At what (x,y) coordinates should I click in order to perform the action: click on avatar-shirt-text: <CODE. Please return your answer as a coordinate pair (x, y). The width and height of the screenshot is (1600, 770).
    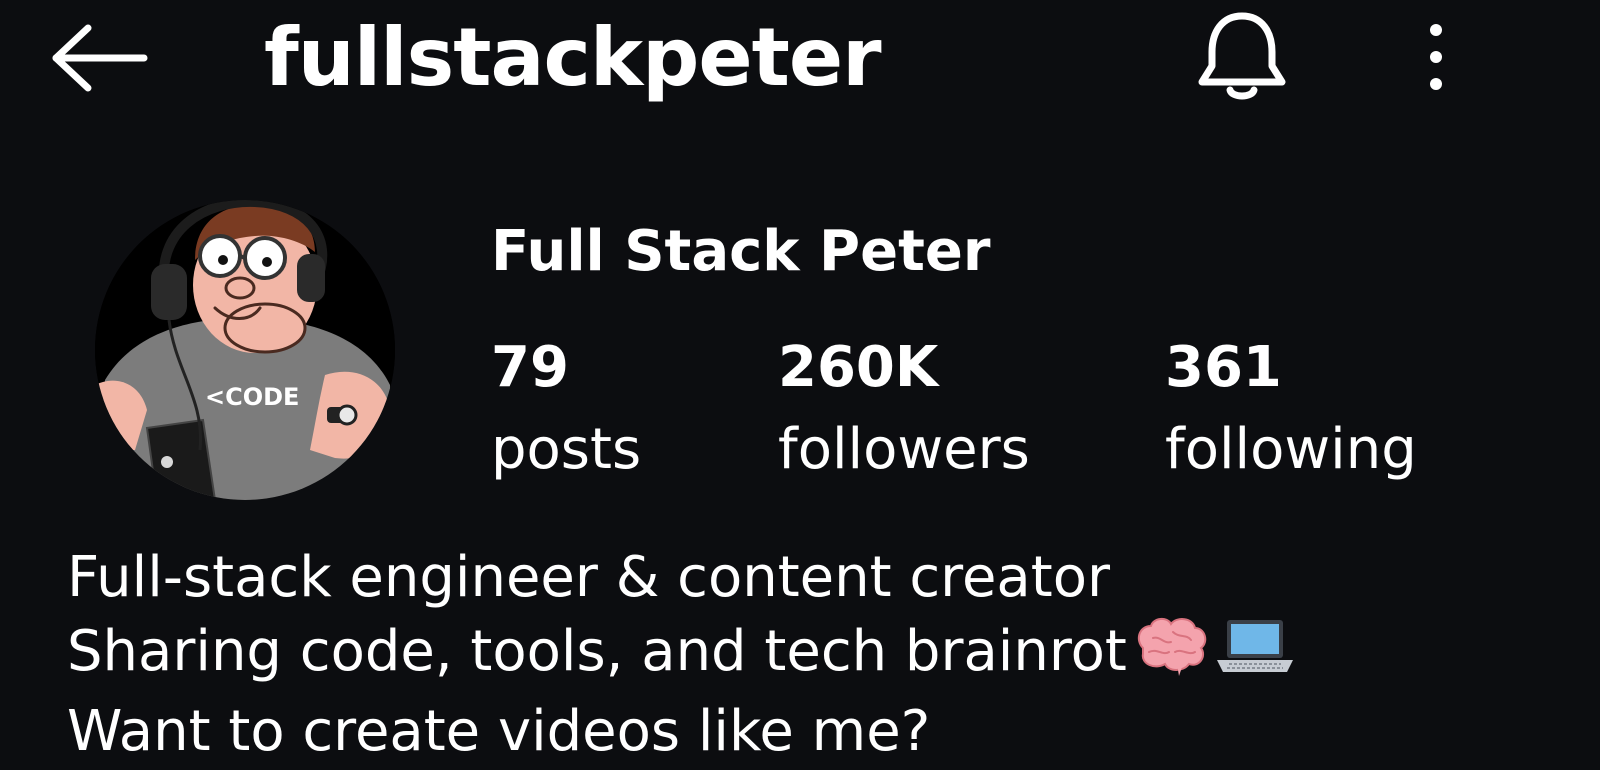
    Looking at the image, I should click on (252, 397).